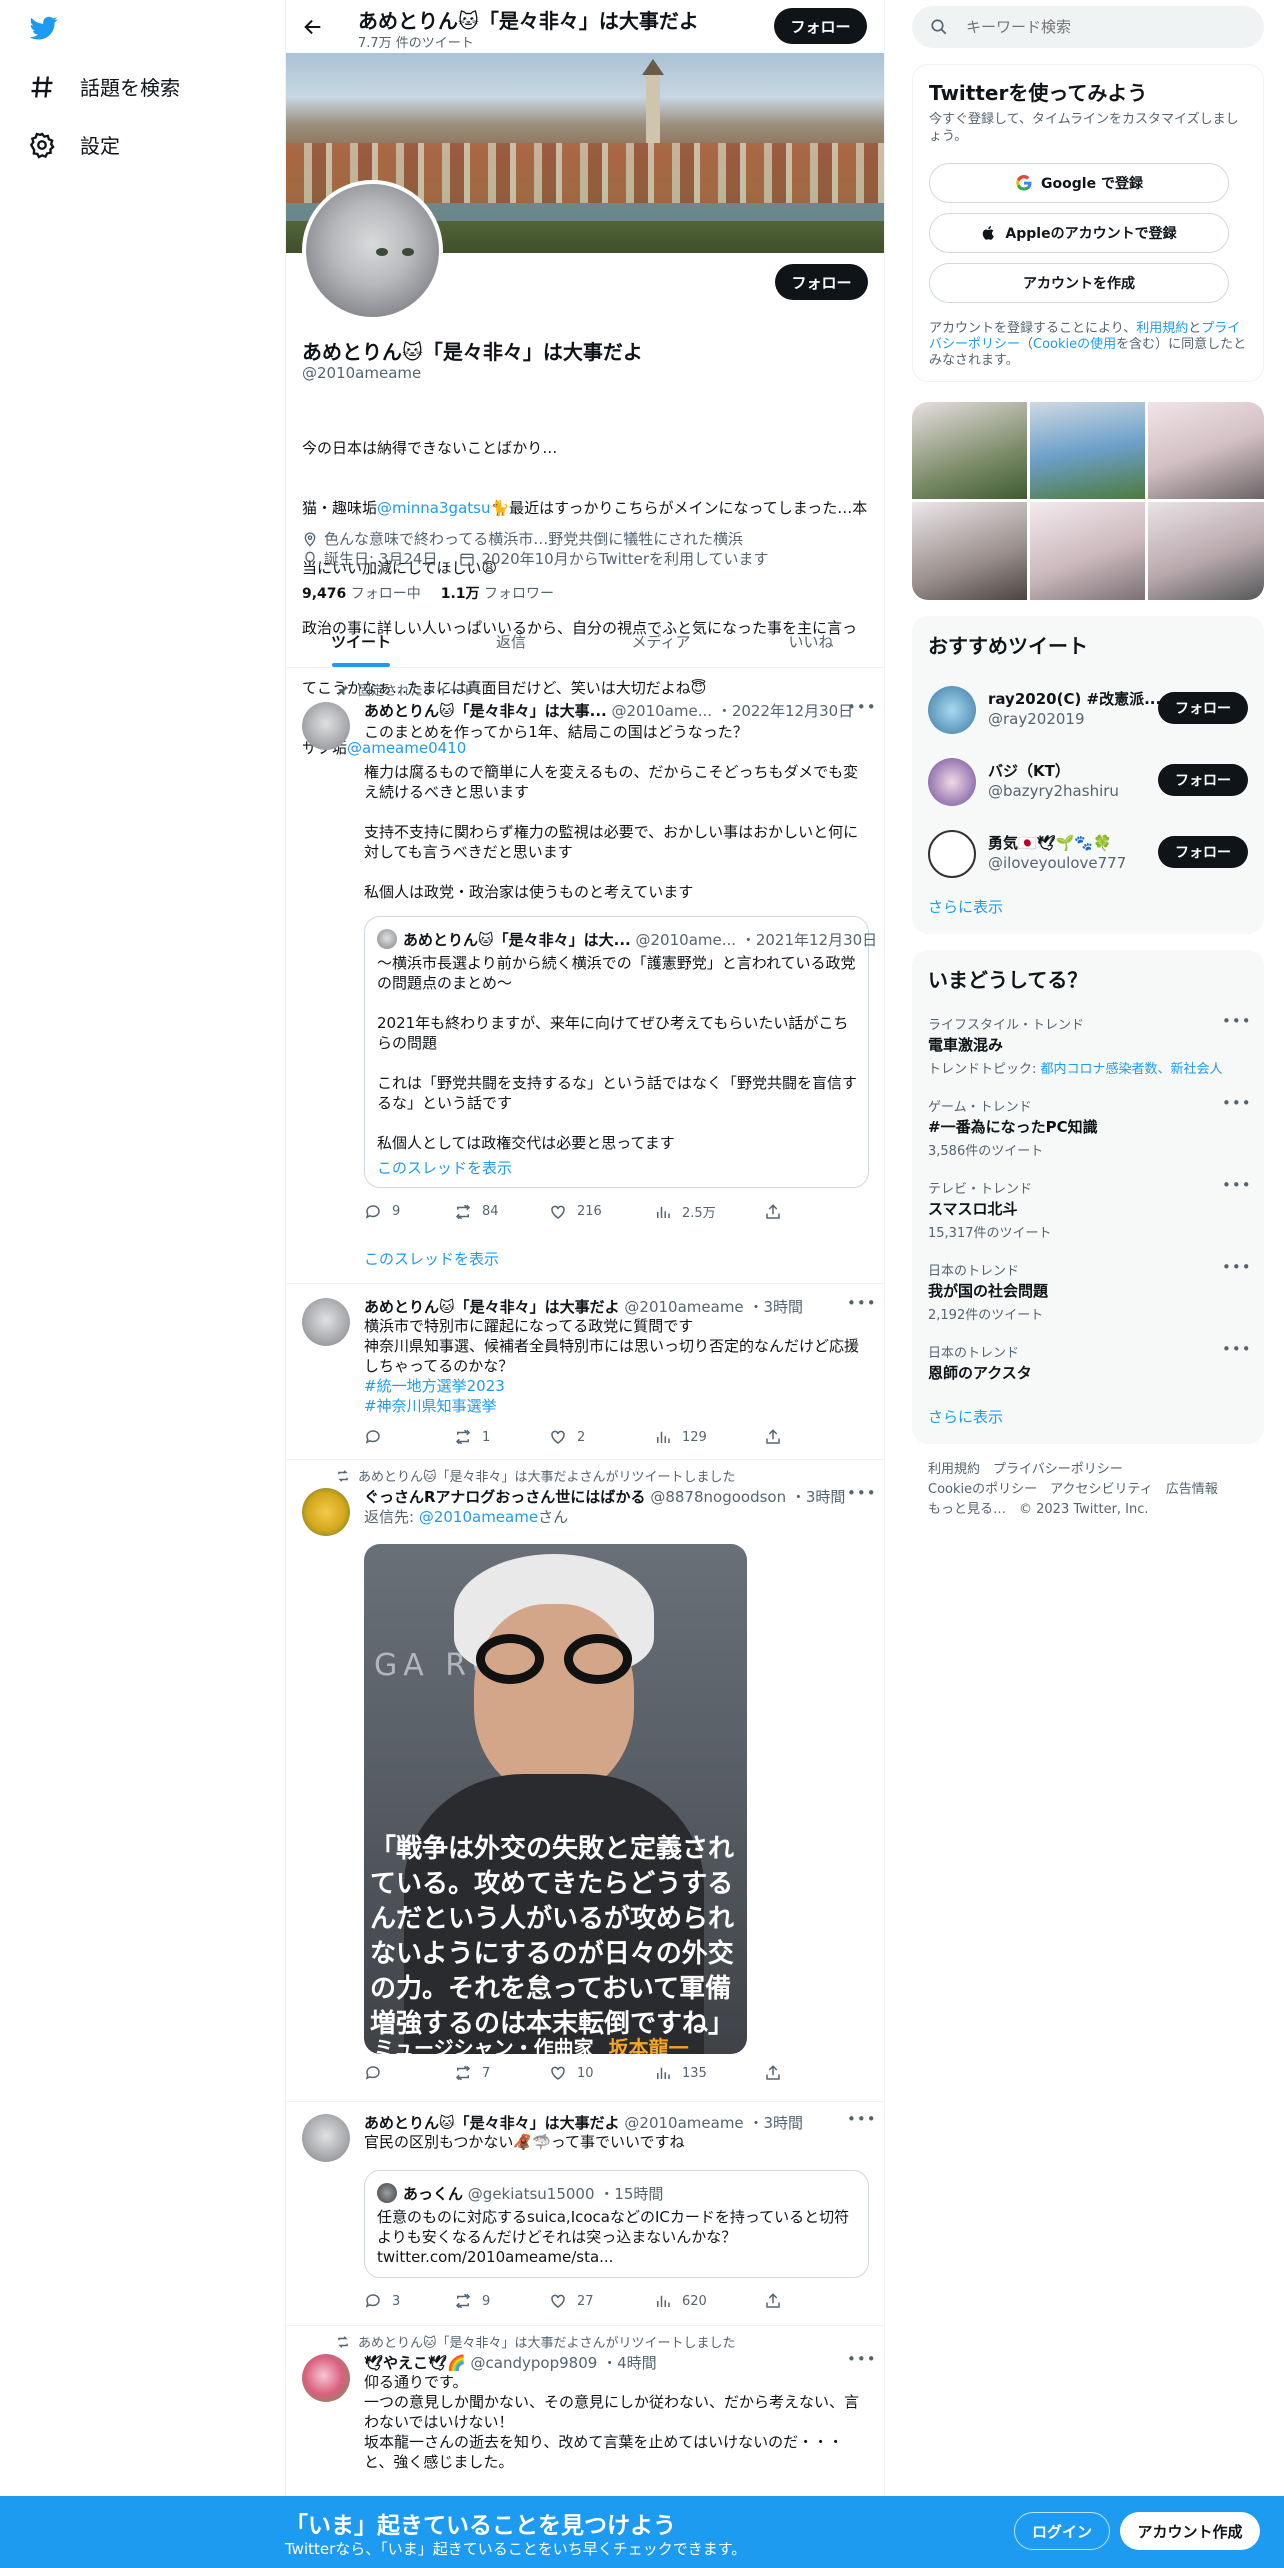  What do you see at coordinates (44, 28) in the screenshot?
I see `twitter-logo-icon` at bounding box center [44, 28].